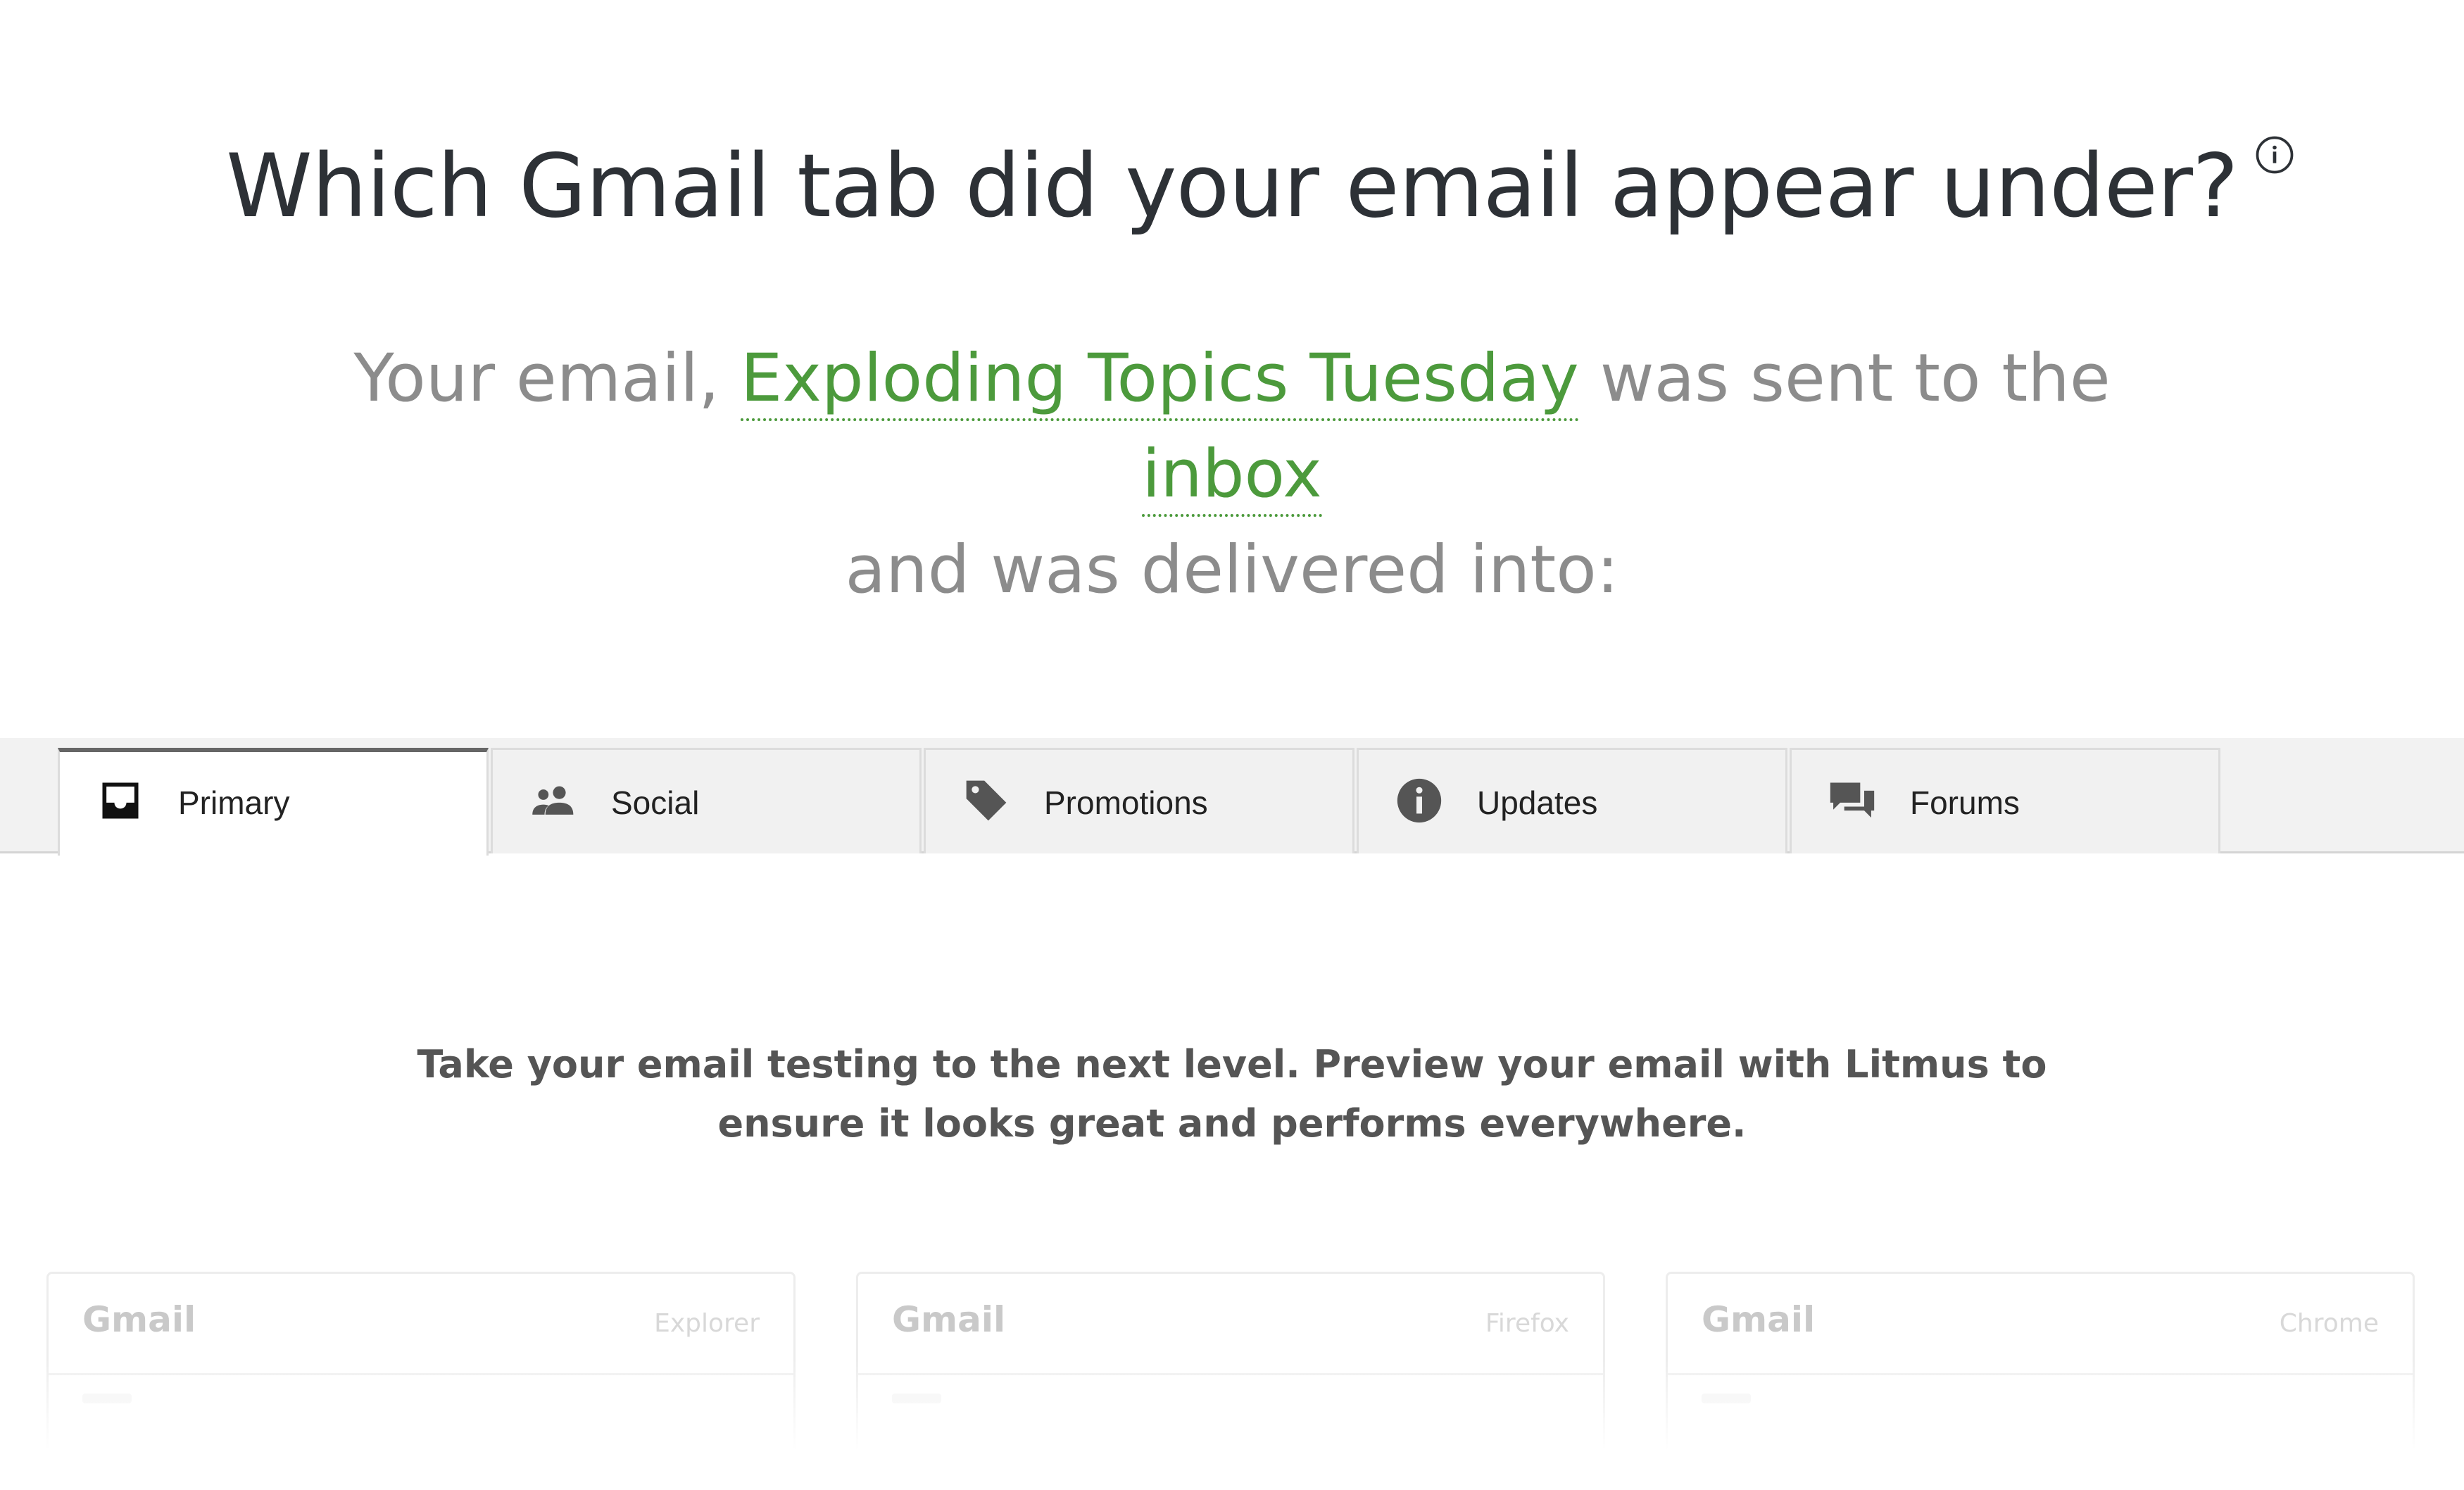 The image size is (2464, 1490). Describe the element at coordinates (421, 1381) in the screenshot. I see `preview-card-explorer: Gmail Explorer` at that location.